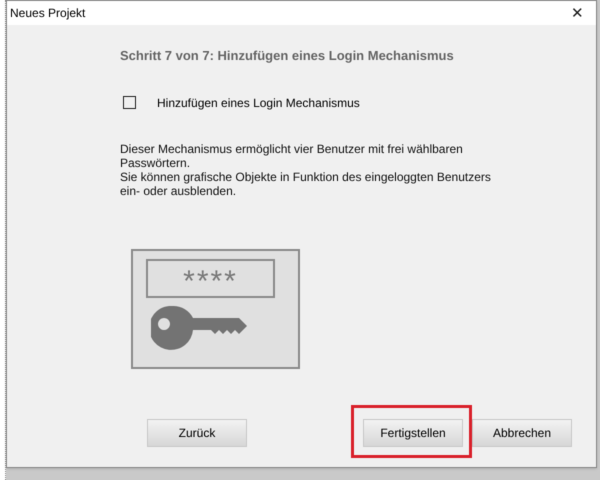  What do you see at coordinates (210, 282) in the screenshot?
I see `password-mask: ****` at bounding box center [210, 282].